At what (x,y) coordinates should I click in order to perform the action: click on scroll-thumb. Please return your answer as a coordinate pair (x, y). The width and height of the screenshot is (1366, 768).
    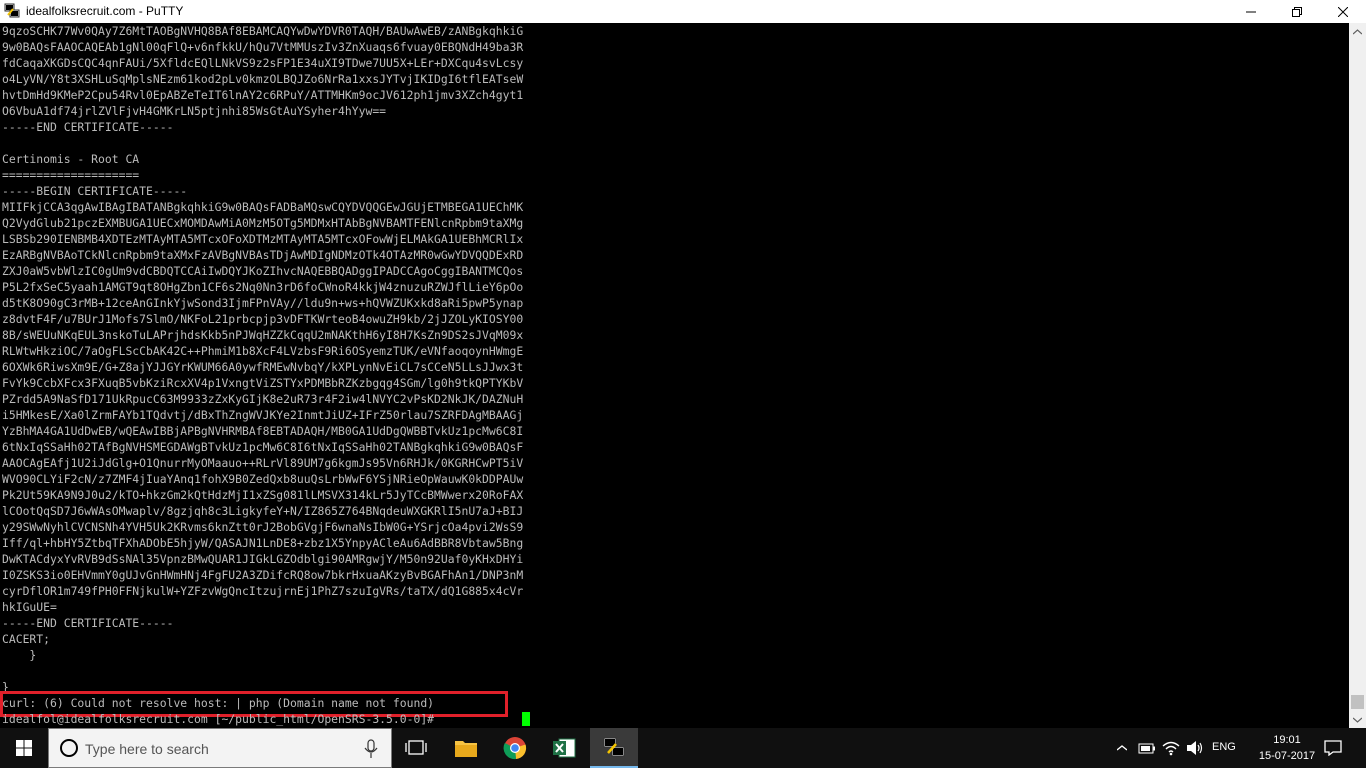
    Looking at the image, I should click on (1357, 702).